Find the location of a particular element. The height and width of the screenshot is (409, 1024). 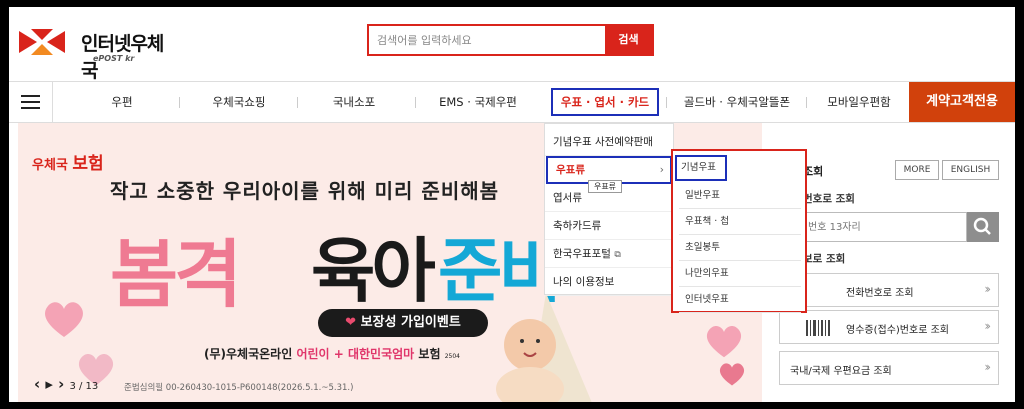

search-box: 검색 is located at coordinates (510, 40).